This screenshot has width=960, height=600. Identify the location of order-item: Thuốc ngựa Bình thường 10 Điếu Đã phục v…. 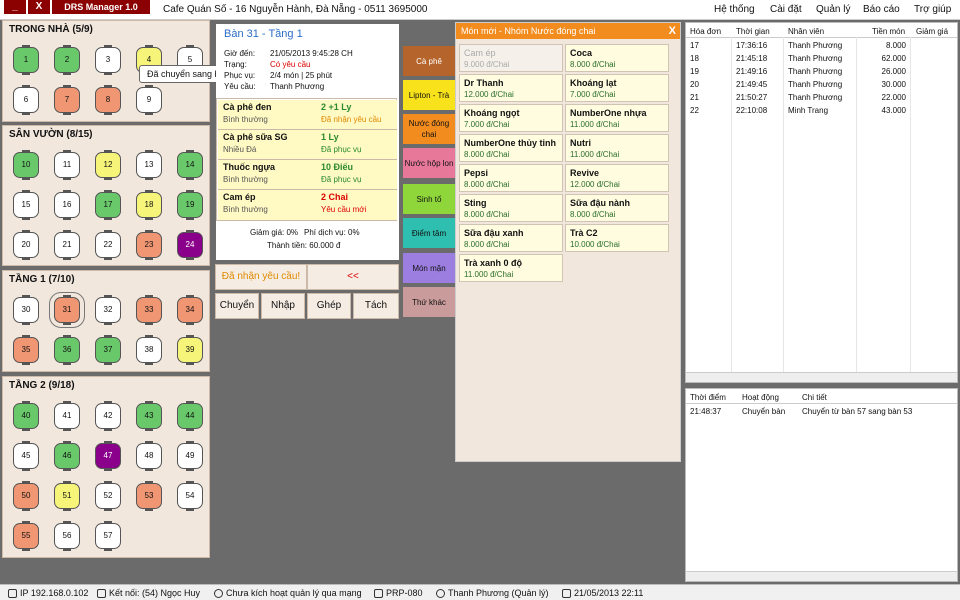
(307, 175).